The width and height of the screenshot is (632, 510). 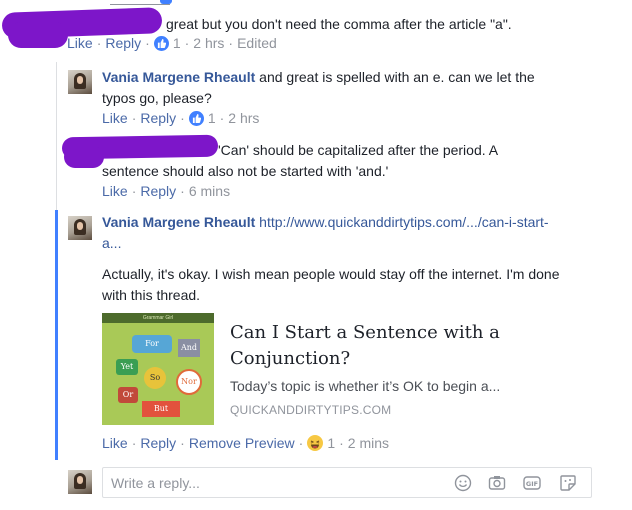 What do you see at coordinates (368, 443) in the screenshot?
I see `timestamp: 2 mins` at bounding box center [368, 443].